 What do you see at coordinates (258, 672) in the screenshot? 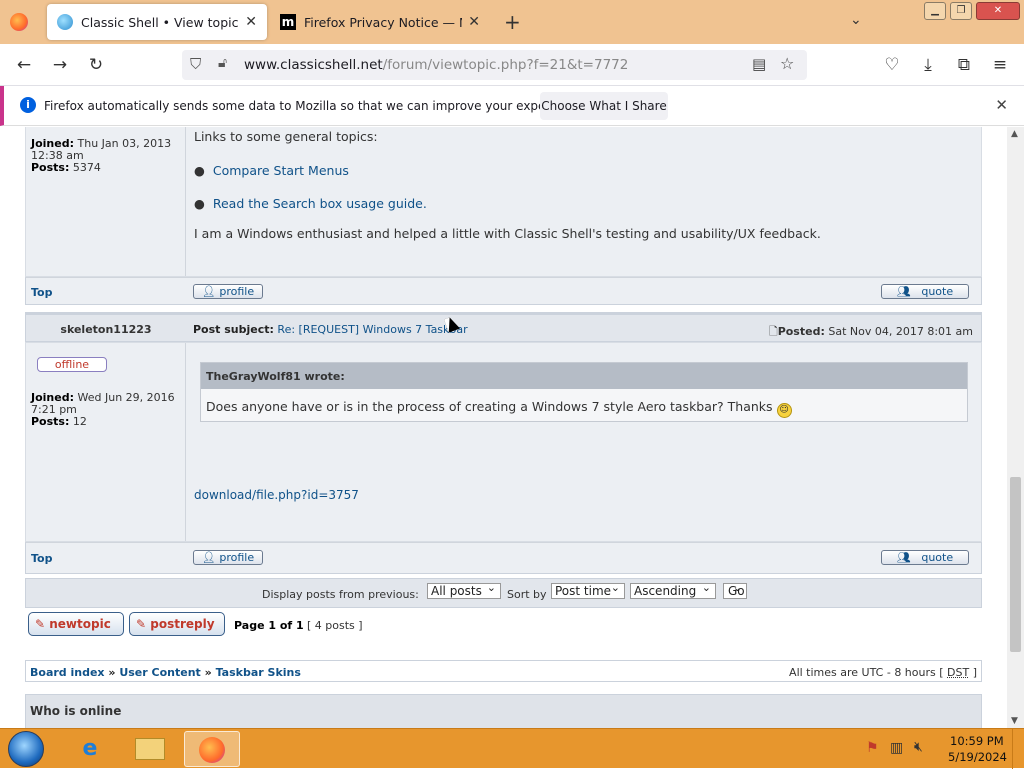
I see `taskbar-skins-link: Taskbar Skins` at bounding box center [258, 672].